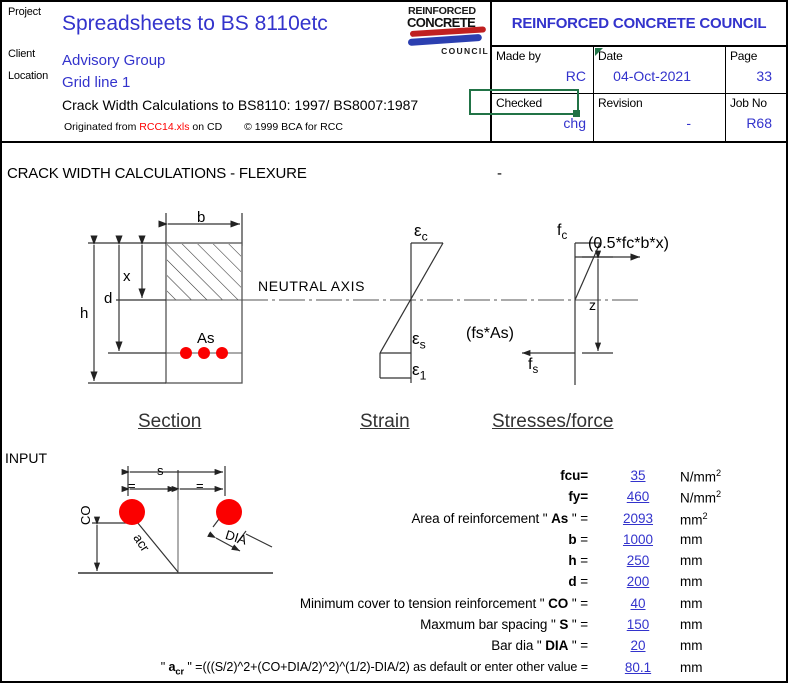 This screenshot has width=788, height=683. What do you see at coordinates (419, 340) in the screenshot?
I see `label-epsilon-s: εs` at bounding box center [419, 340].